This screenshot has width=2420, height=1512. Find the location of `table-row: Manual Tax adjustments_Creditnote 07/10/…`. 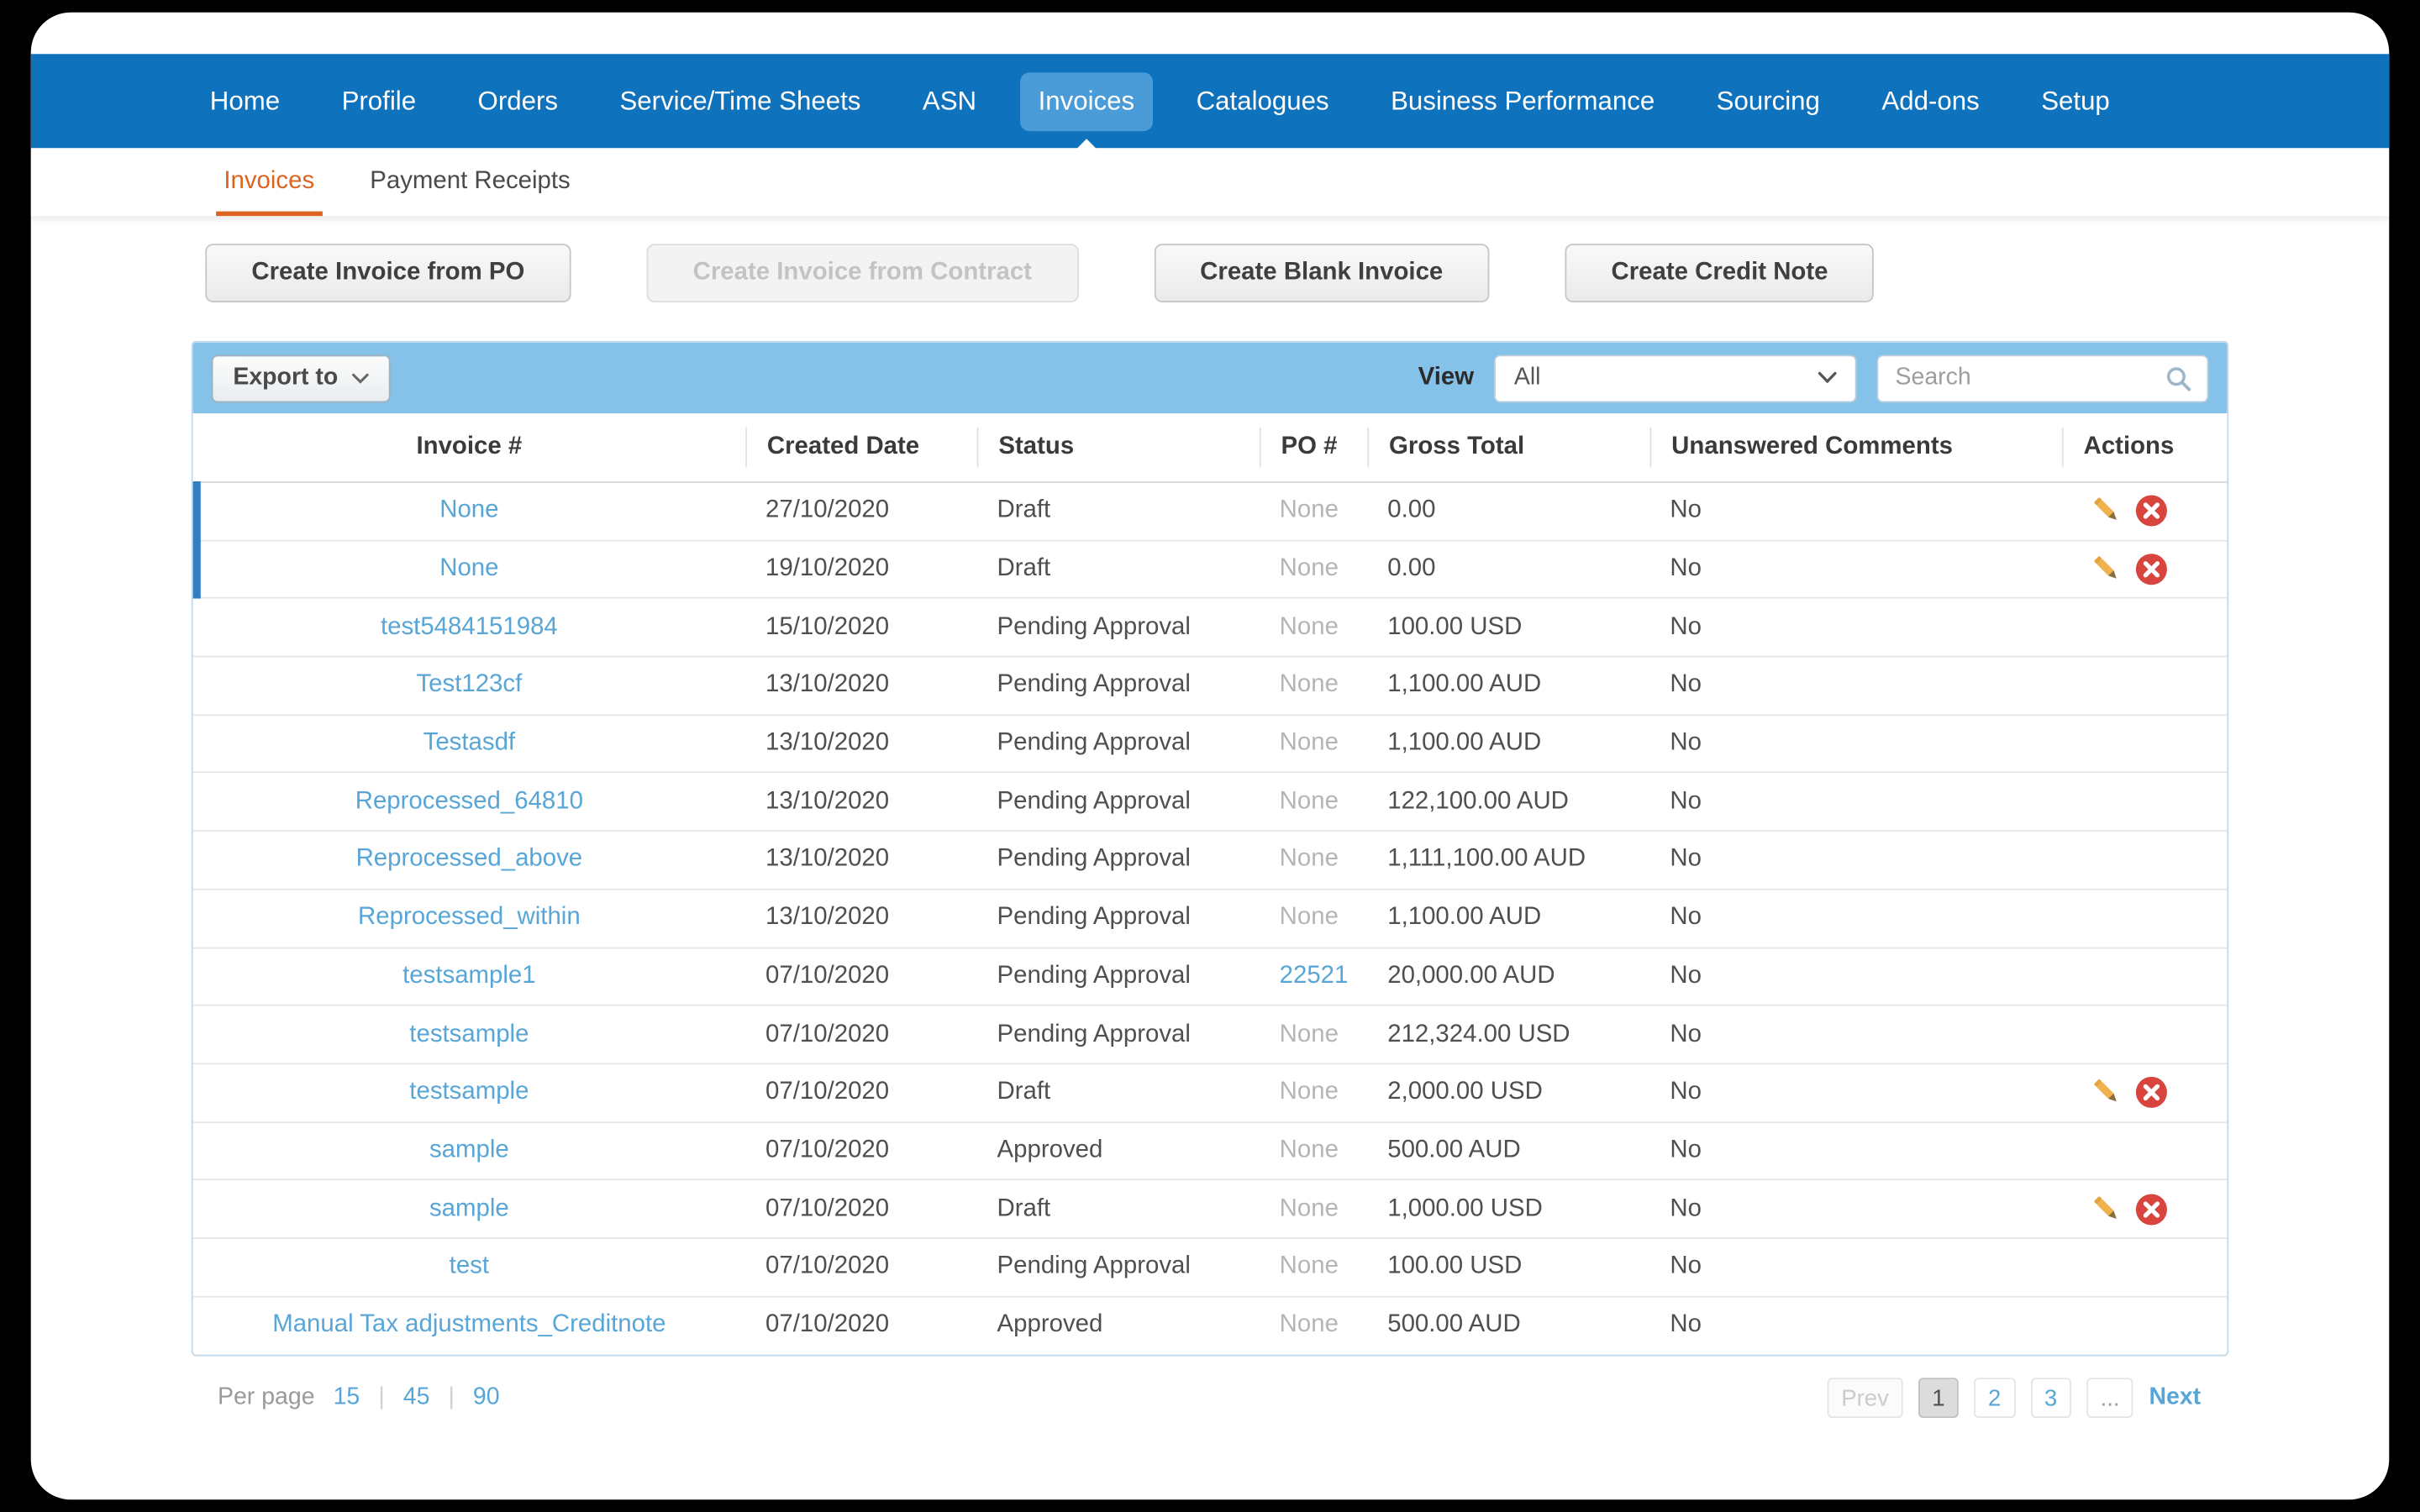

table-row: Manual Tax adjustments_Creditnote 07/10/… is located at coordinates (1210, 1326).